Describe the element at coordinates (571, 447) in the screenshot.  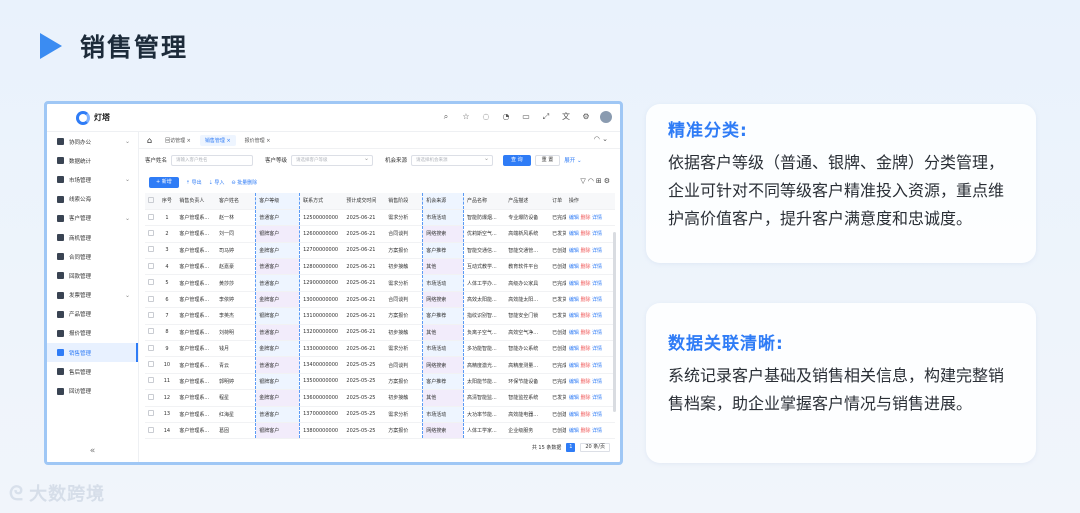
I see `page-1-button: 1` at that location.